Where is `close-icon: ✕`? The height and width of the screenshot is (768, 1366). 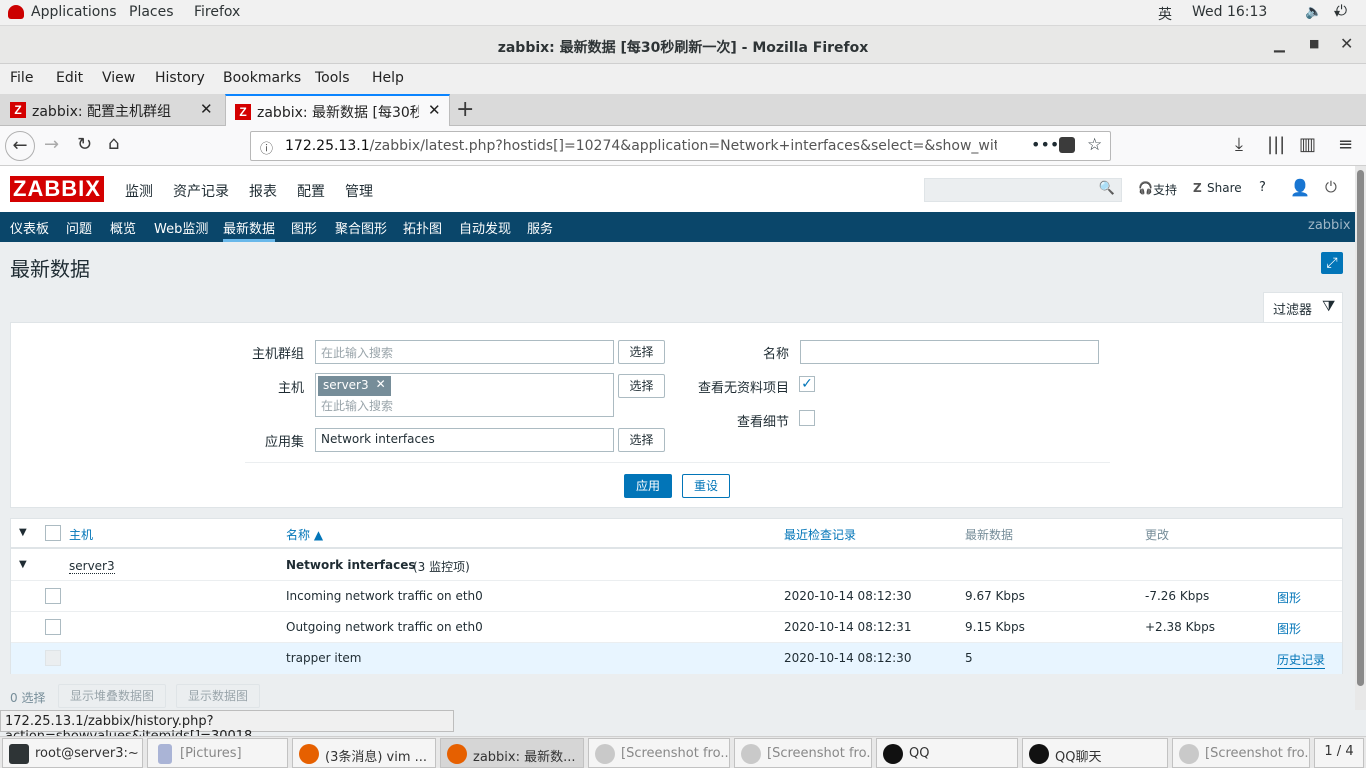 close-icon: ✕ is located at coordinates (1346, 44).